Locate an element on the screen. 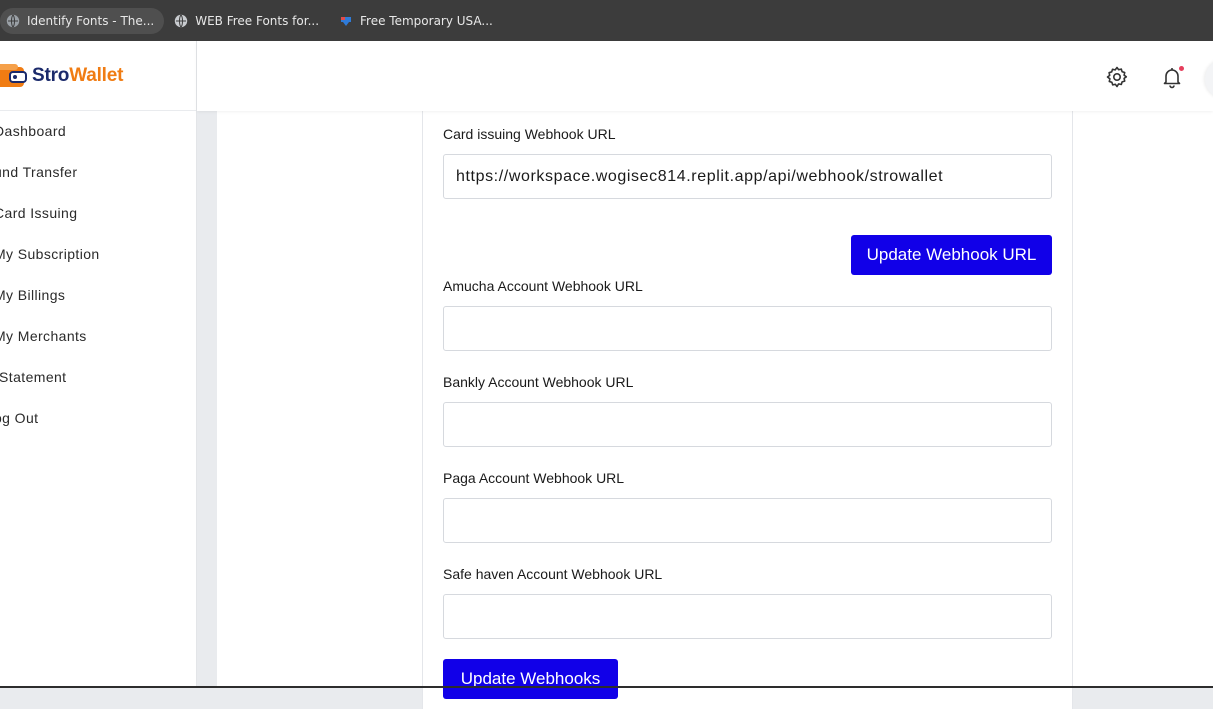 Image resolution: width=1213 pixels, height=709 pixels. update-webhooks-button: Update Webhooks is located at coordinates (530, 679).